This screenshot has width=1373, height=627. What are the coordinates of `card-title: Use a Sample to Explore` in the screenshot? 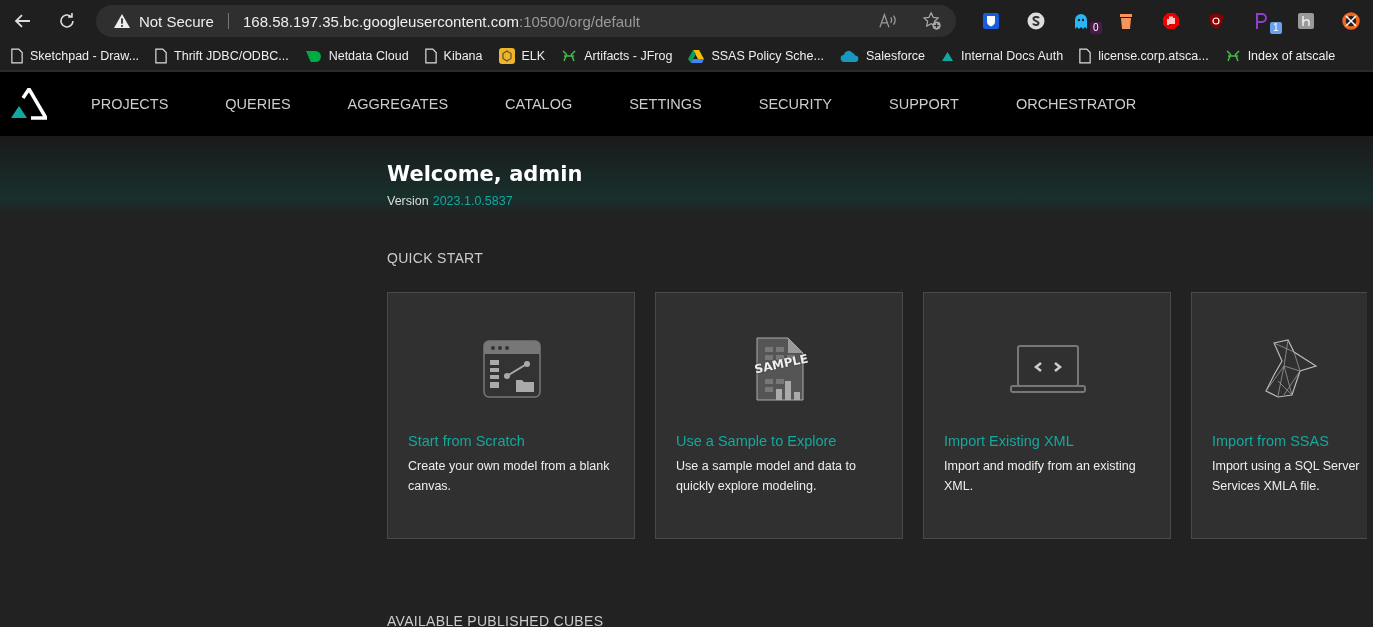 It's located at (757, 441).